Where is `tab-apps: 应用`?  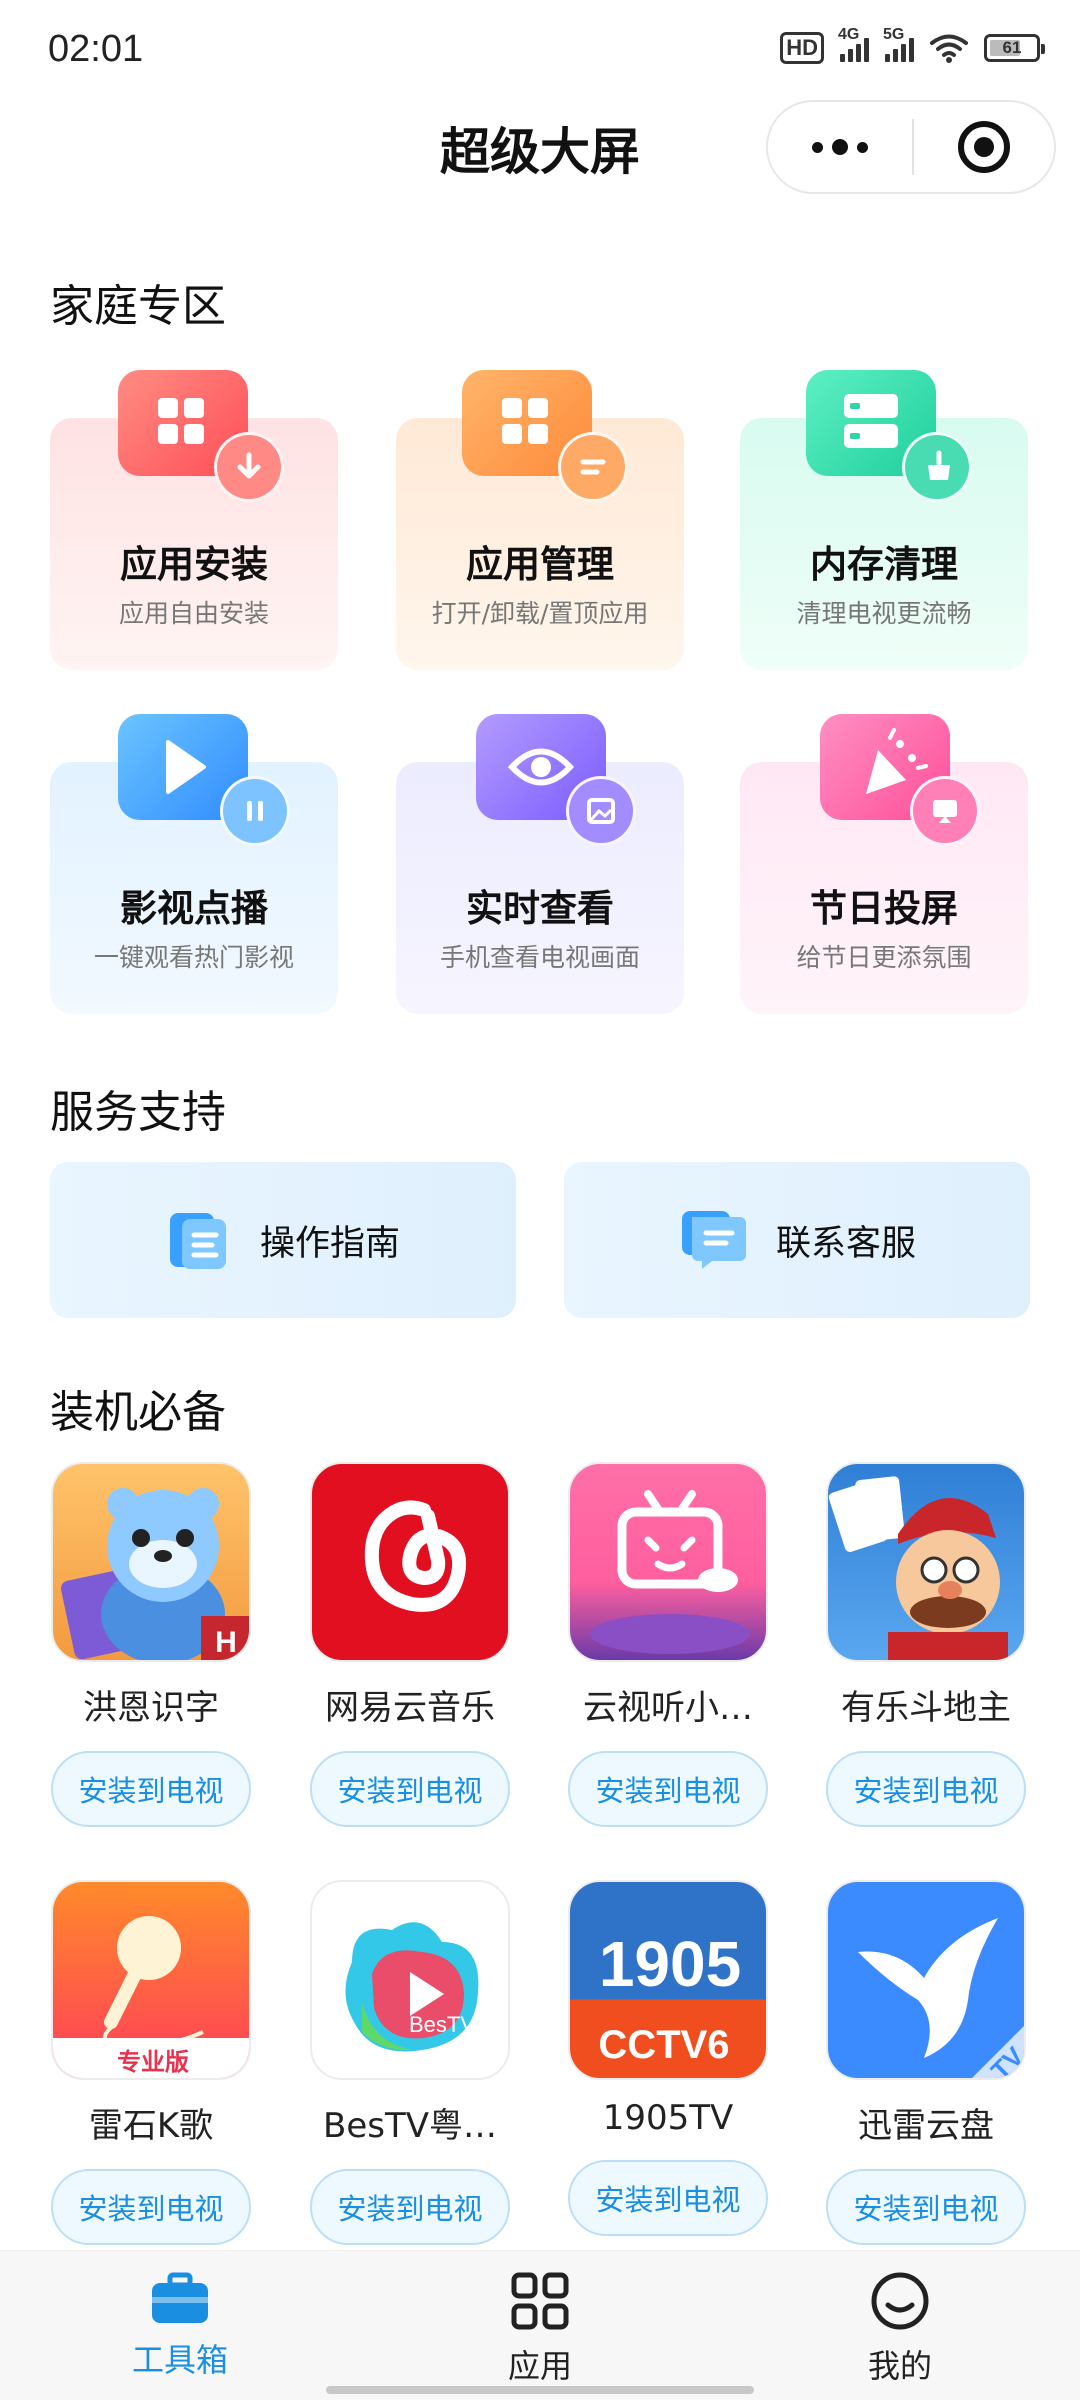
tab-apps: 应用 is located at coordinates (540, 2329).